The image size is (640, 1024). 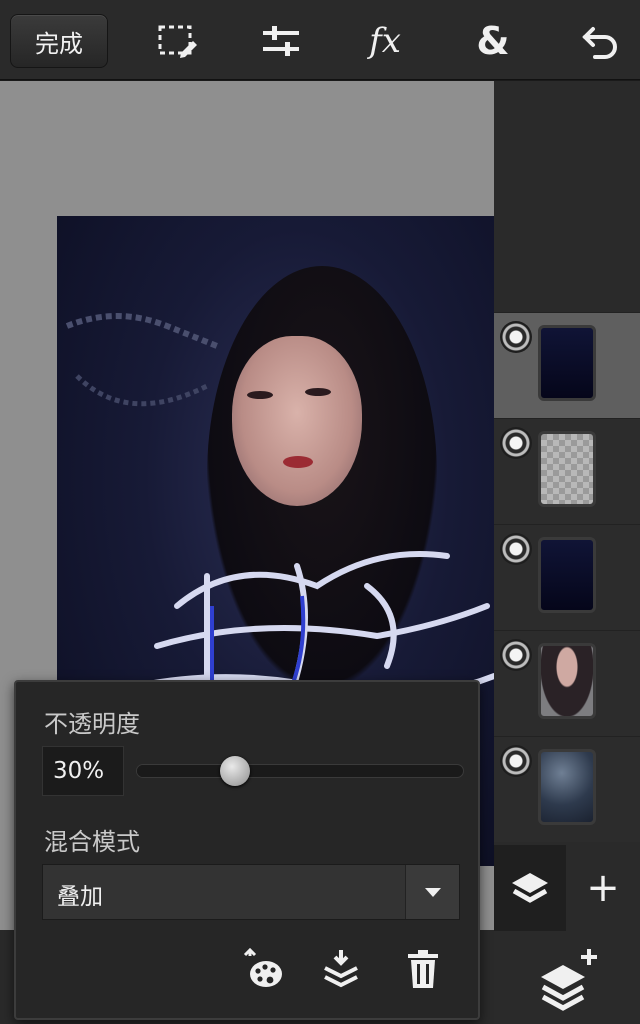 I want to click on lips, so click(x=298, y=462).